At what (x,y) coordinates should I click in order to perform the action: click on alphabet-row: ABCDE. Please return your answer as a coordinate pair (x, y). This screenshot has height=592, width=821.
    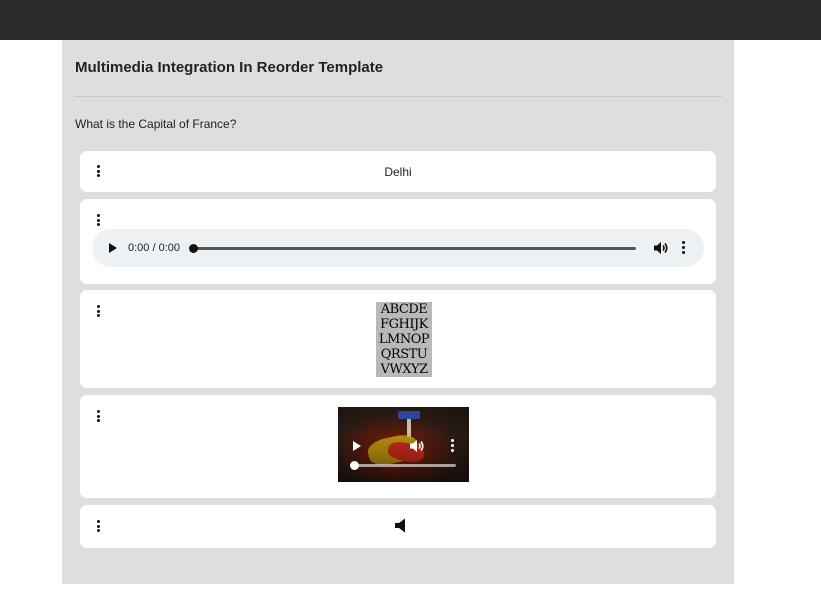
    Looking at the image, I should click on (404, 309).